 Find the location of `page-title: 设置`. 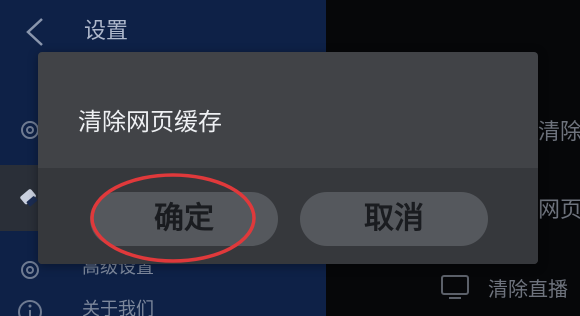

page-title: 设置 is located at coordinates (106, 31).